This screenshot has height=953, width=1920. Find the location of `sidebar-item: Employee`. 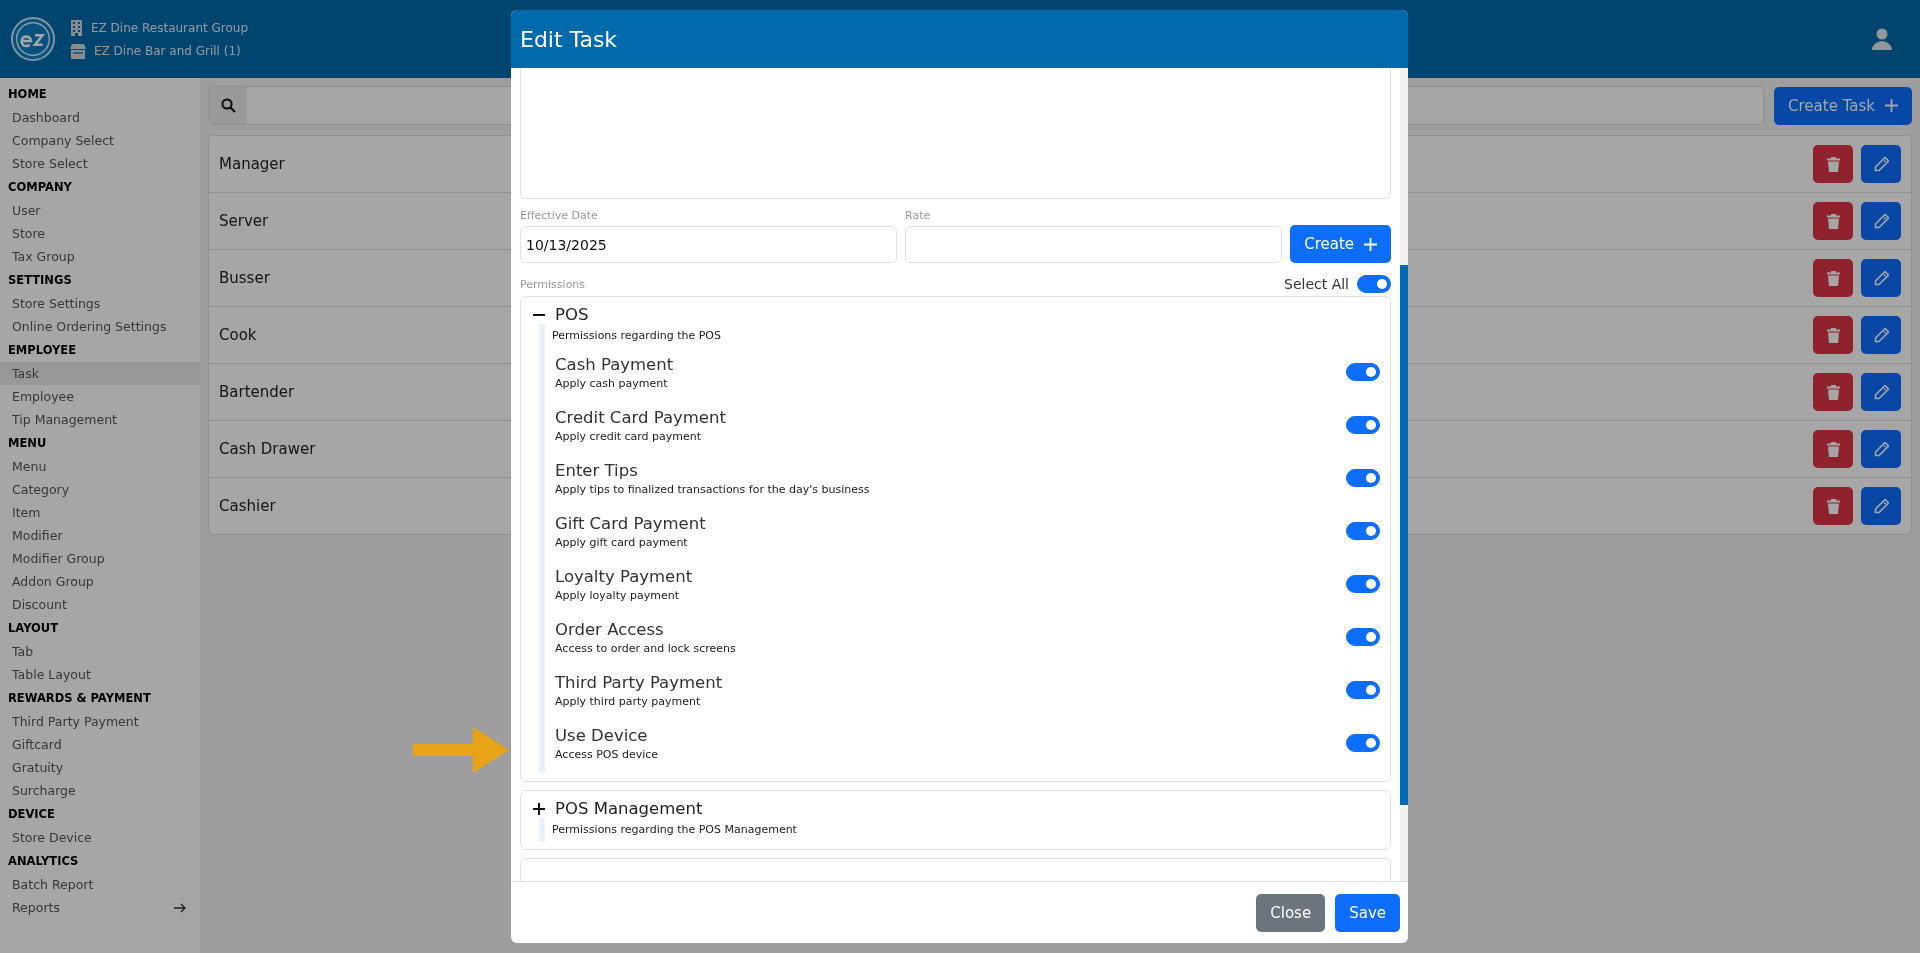

sidebar-item: Employee is located at coordinates (100, 396).